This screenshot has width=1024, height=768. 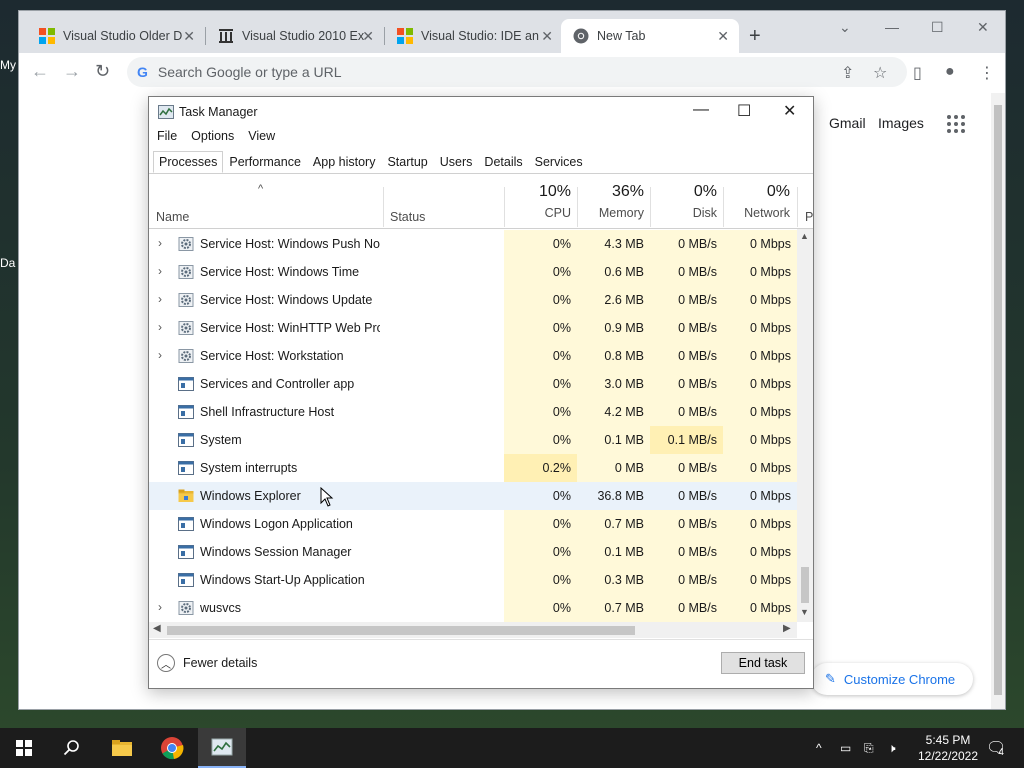 What do you see at coordinates (167, 136) in the screenshot?
I see `menu-file: File` at bounding box center [167, 136].